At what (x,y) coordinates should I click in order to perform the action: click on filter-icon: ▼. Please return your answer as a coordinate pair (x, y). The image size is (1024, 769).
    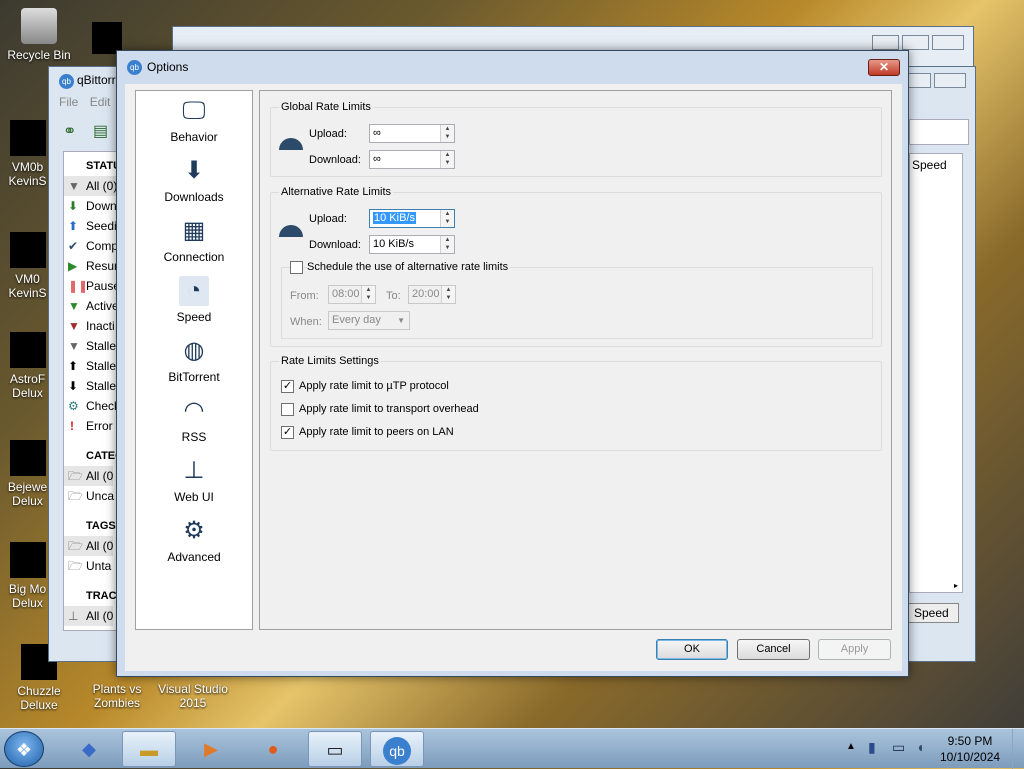
    Looking at the image, I should click on (74, 346).